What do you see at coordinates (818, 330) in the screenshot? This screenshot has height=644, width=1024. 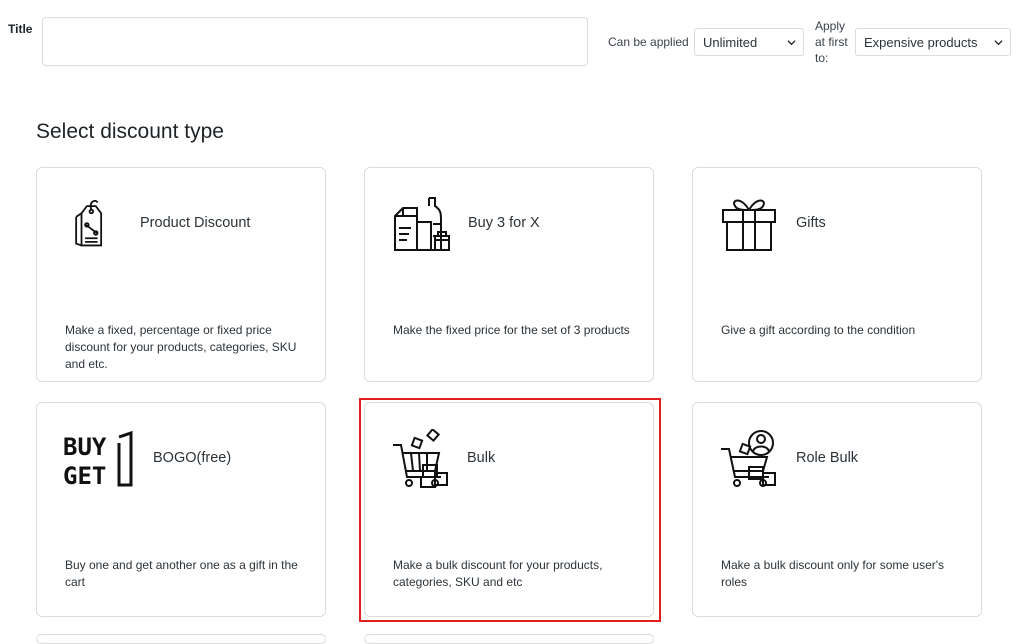 I see `card-description: Give a gift according to the condition` at bounding box center [818, 330].